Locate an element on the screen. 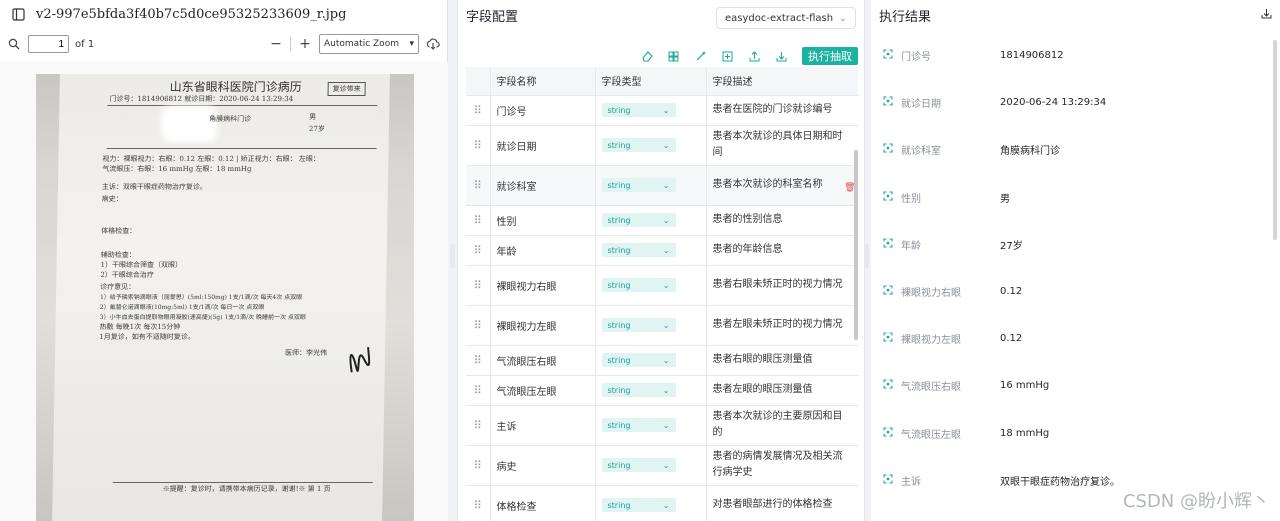  field-desc-cell: 患者的性别信息 is located at coordinates (782, 220).